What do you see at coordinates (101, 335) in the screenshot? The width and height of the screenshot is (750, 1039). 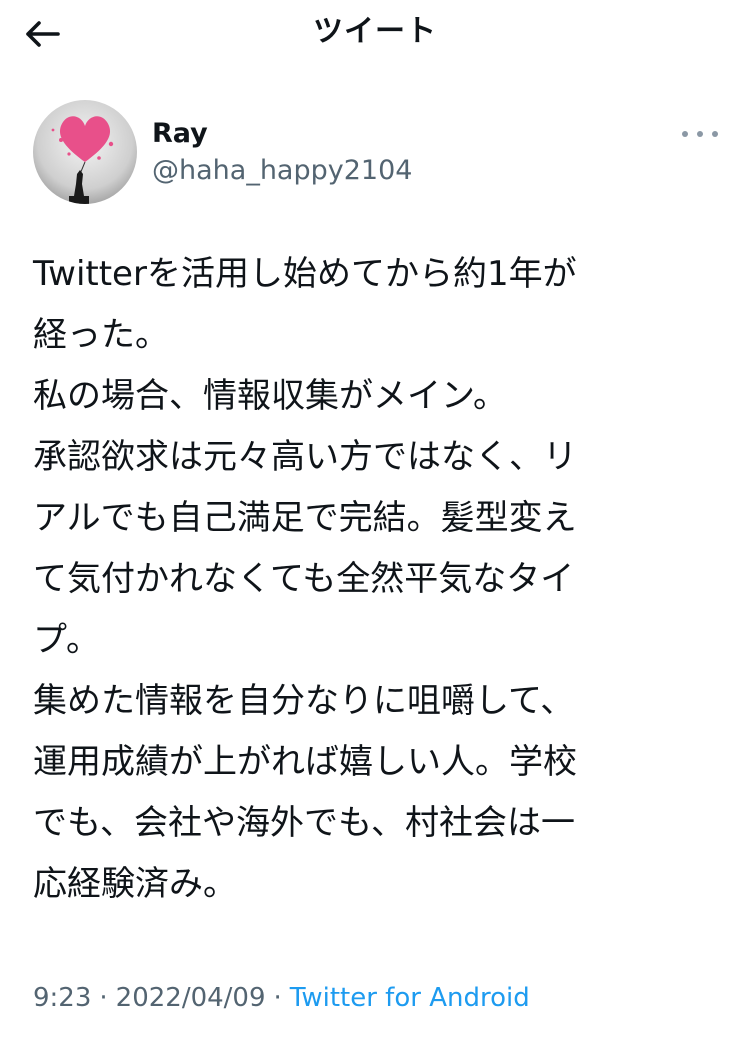 I see `tweet-text-line: 経った。` at bounding box center [101, 335].